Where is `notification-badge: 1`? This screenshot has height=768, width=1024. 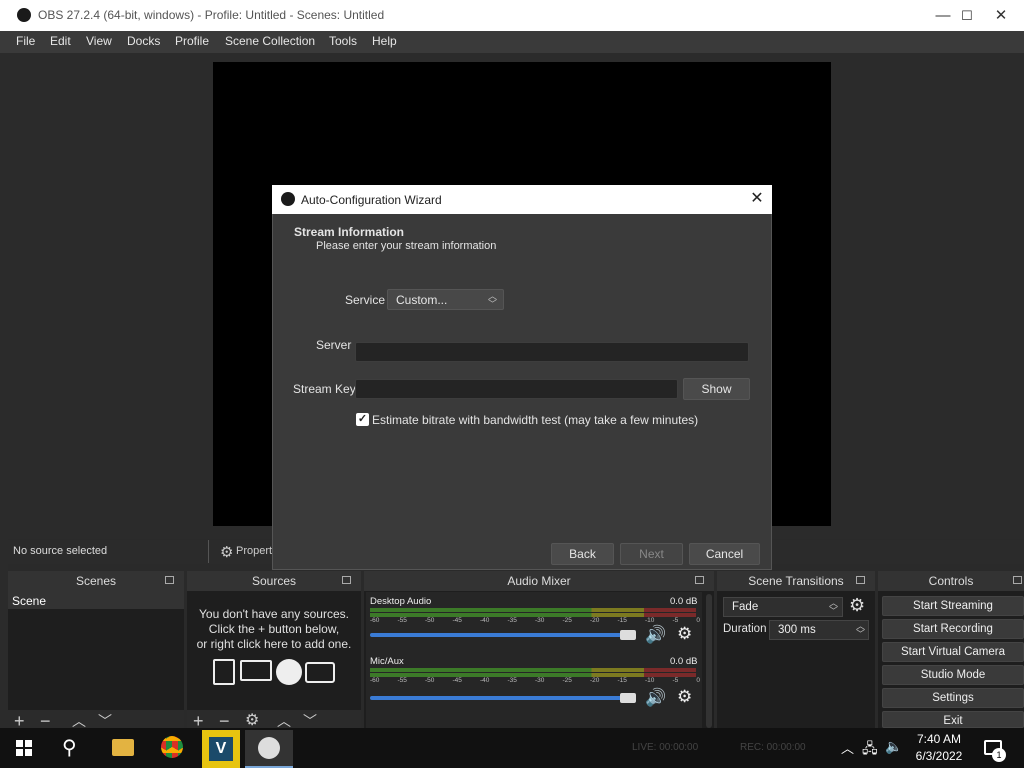 notification-badge: 1 is located at coordinates (999, 755).